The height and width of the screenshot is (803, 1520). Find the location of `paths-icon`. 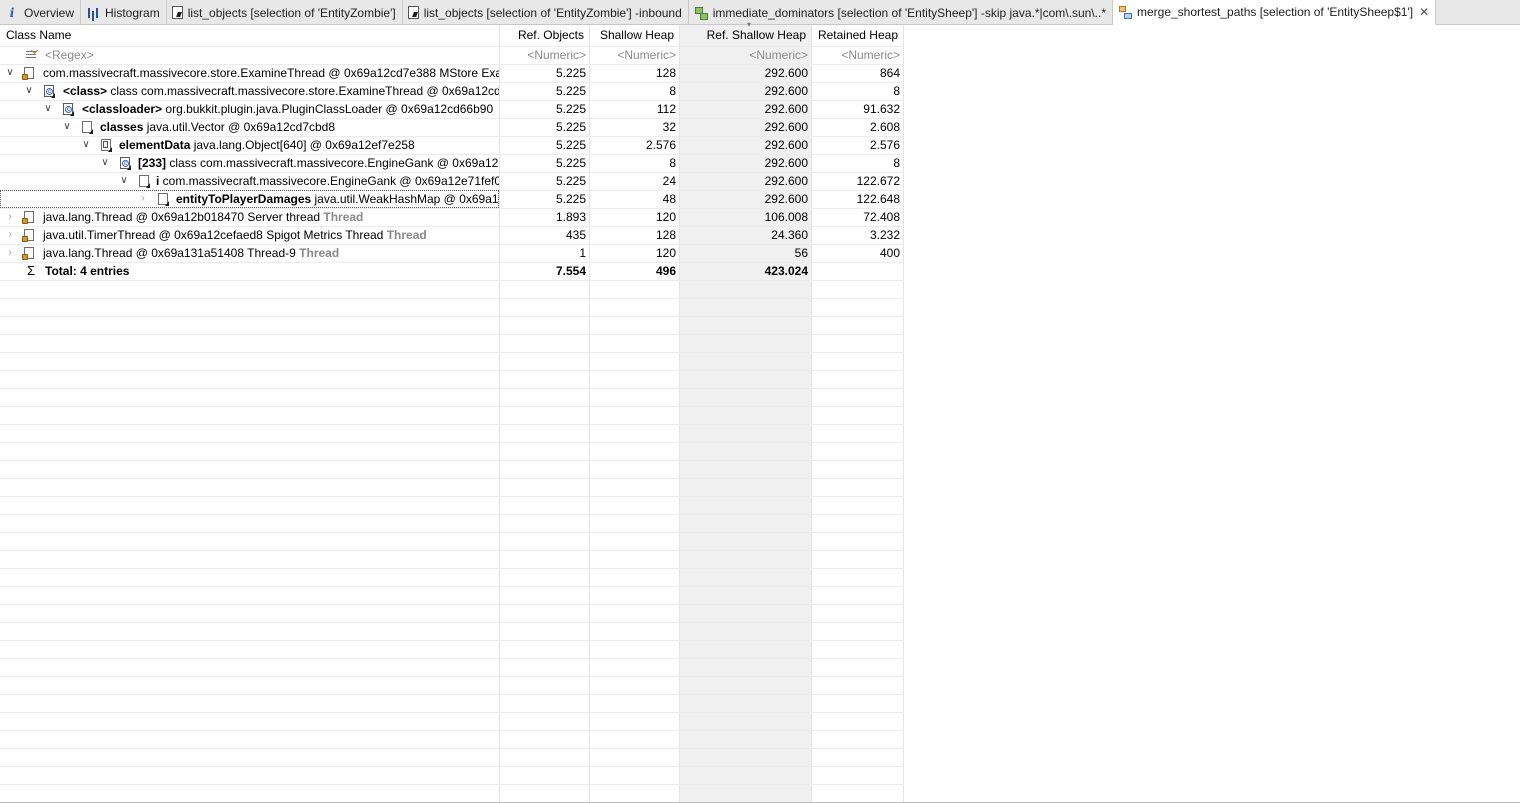

paths-icon is located at coordinates (1125, 12).